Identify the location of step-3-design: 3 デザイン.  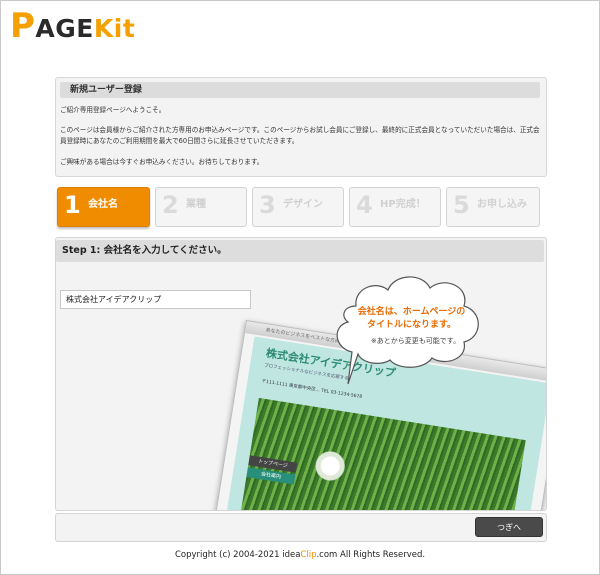
(298, 207).